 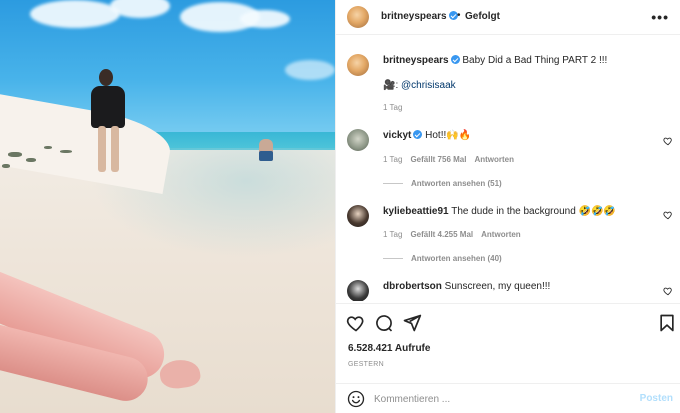 What do you see at coordinates (384, 323) in the screenshot?
I see `comment-bubble-icon` at bounding box center [384, 323].